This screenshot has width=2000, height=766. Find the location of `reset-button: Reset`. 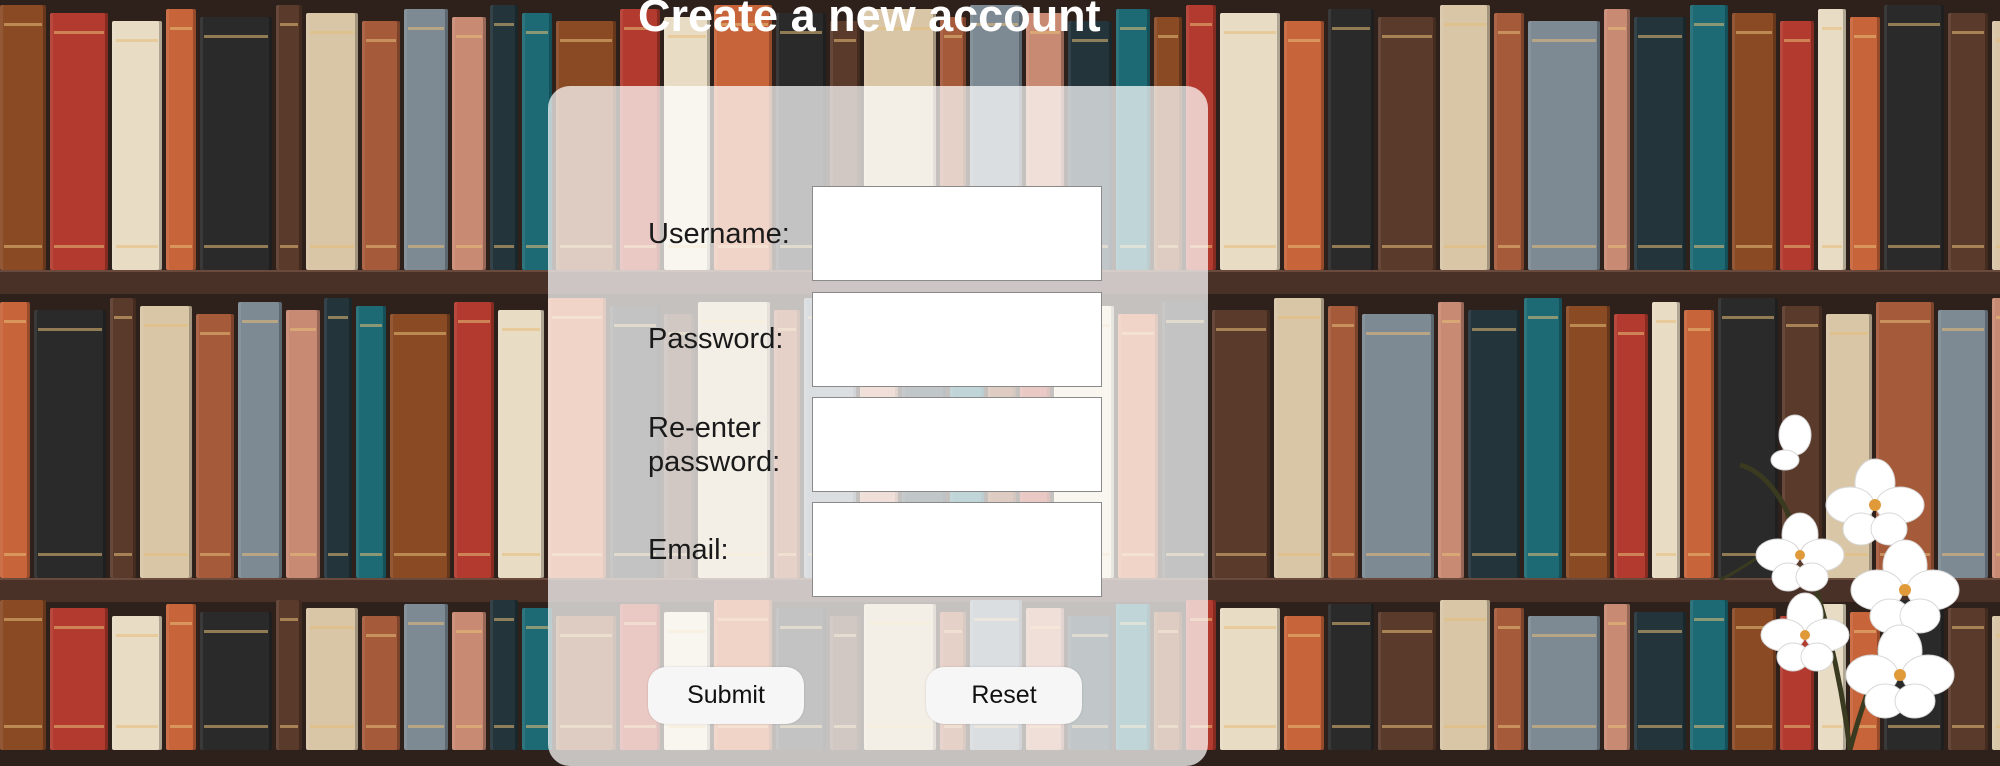

reset-button: Reset is located at coordinates (1004, 695).